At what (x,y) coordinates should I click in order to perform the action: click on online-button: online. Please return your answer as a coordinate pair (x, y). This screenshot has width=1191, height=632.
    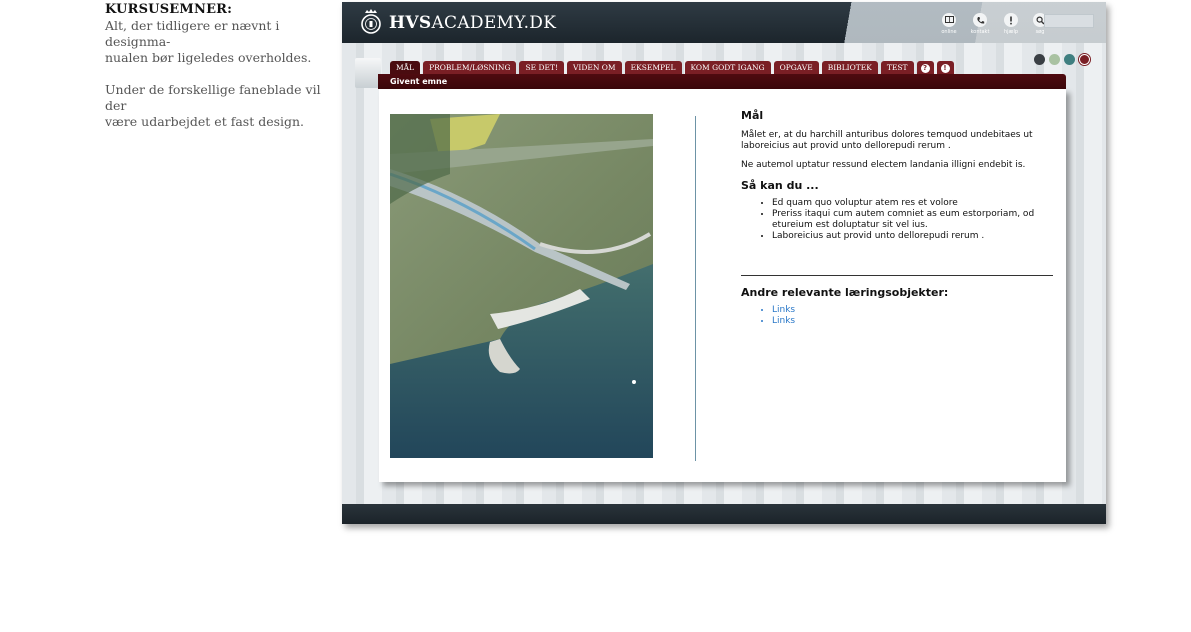
    Looking at the image, I should click on (949, 24).